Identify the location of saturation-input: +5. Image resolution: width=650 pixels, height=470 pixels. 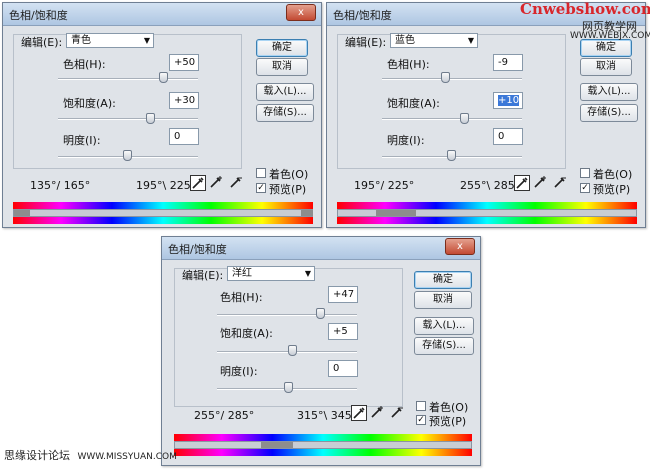
(343, 331).